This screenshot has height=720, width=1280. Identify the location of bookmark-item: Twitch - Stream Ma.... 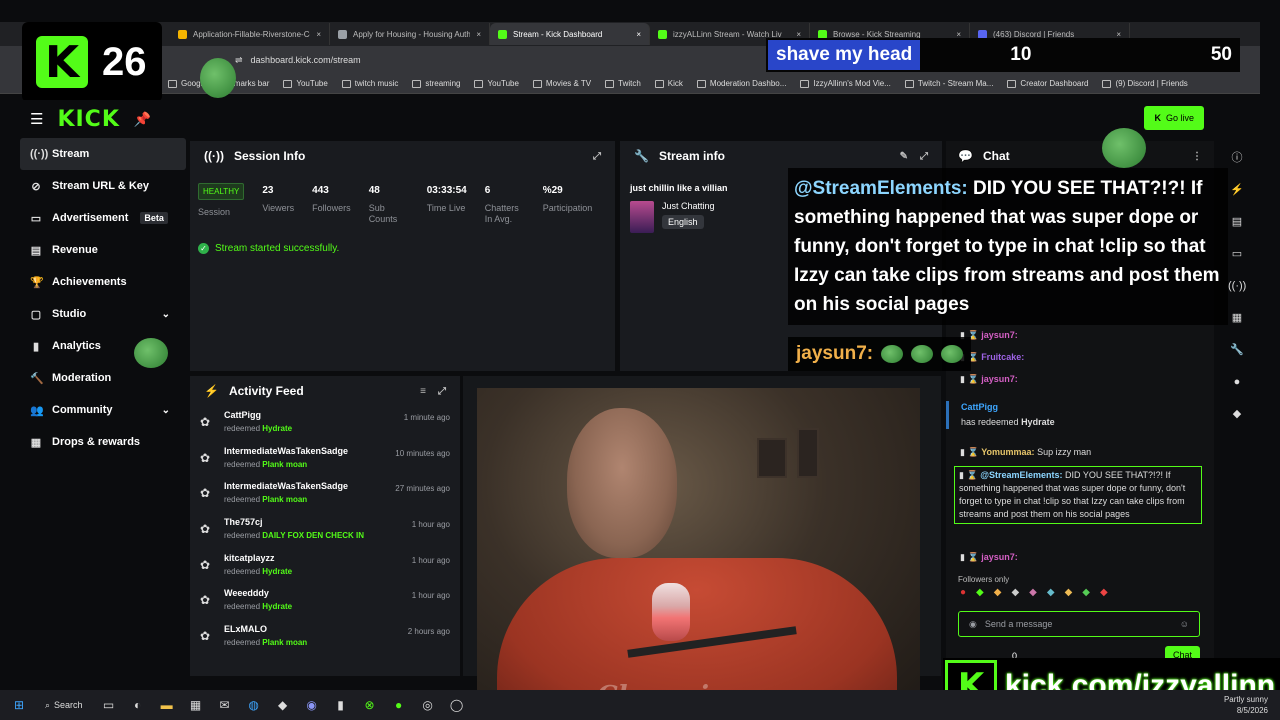
(948, 83).